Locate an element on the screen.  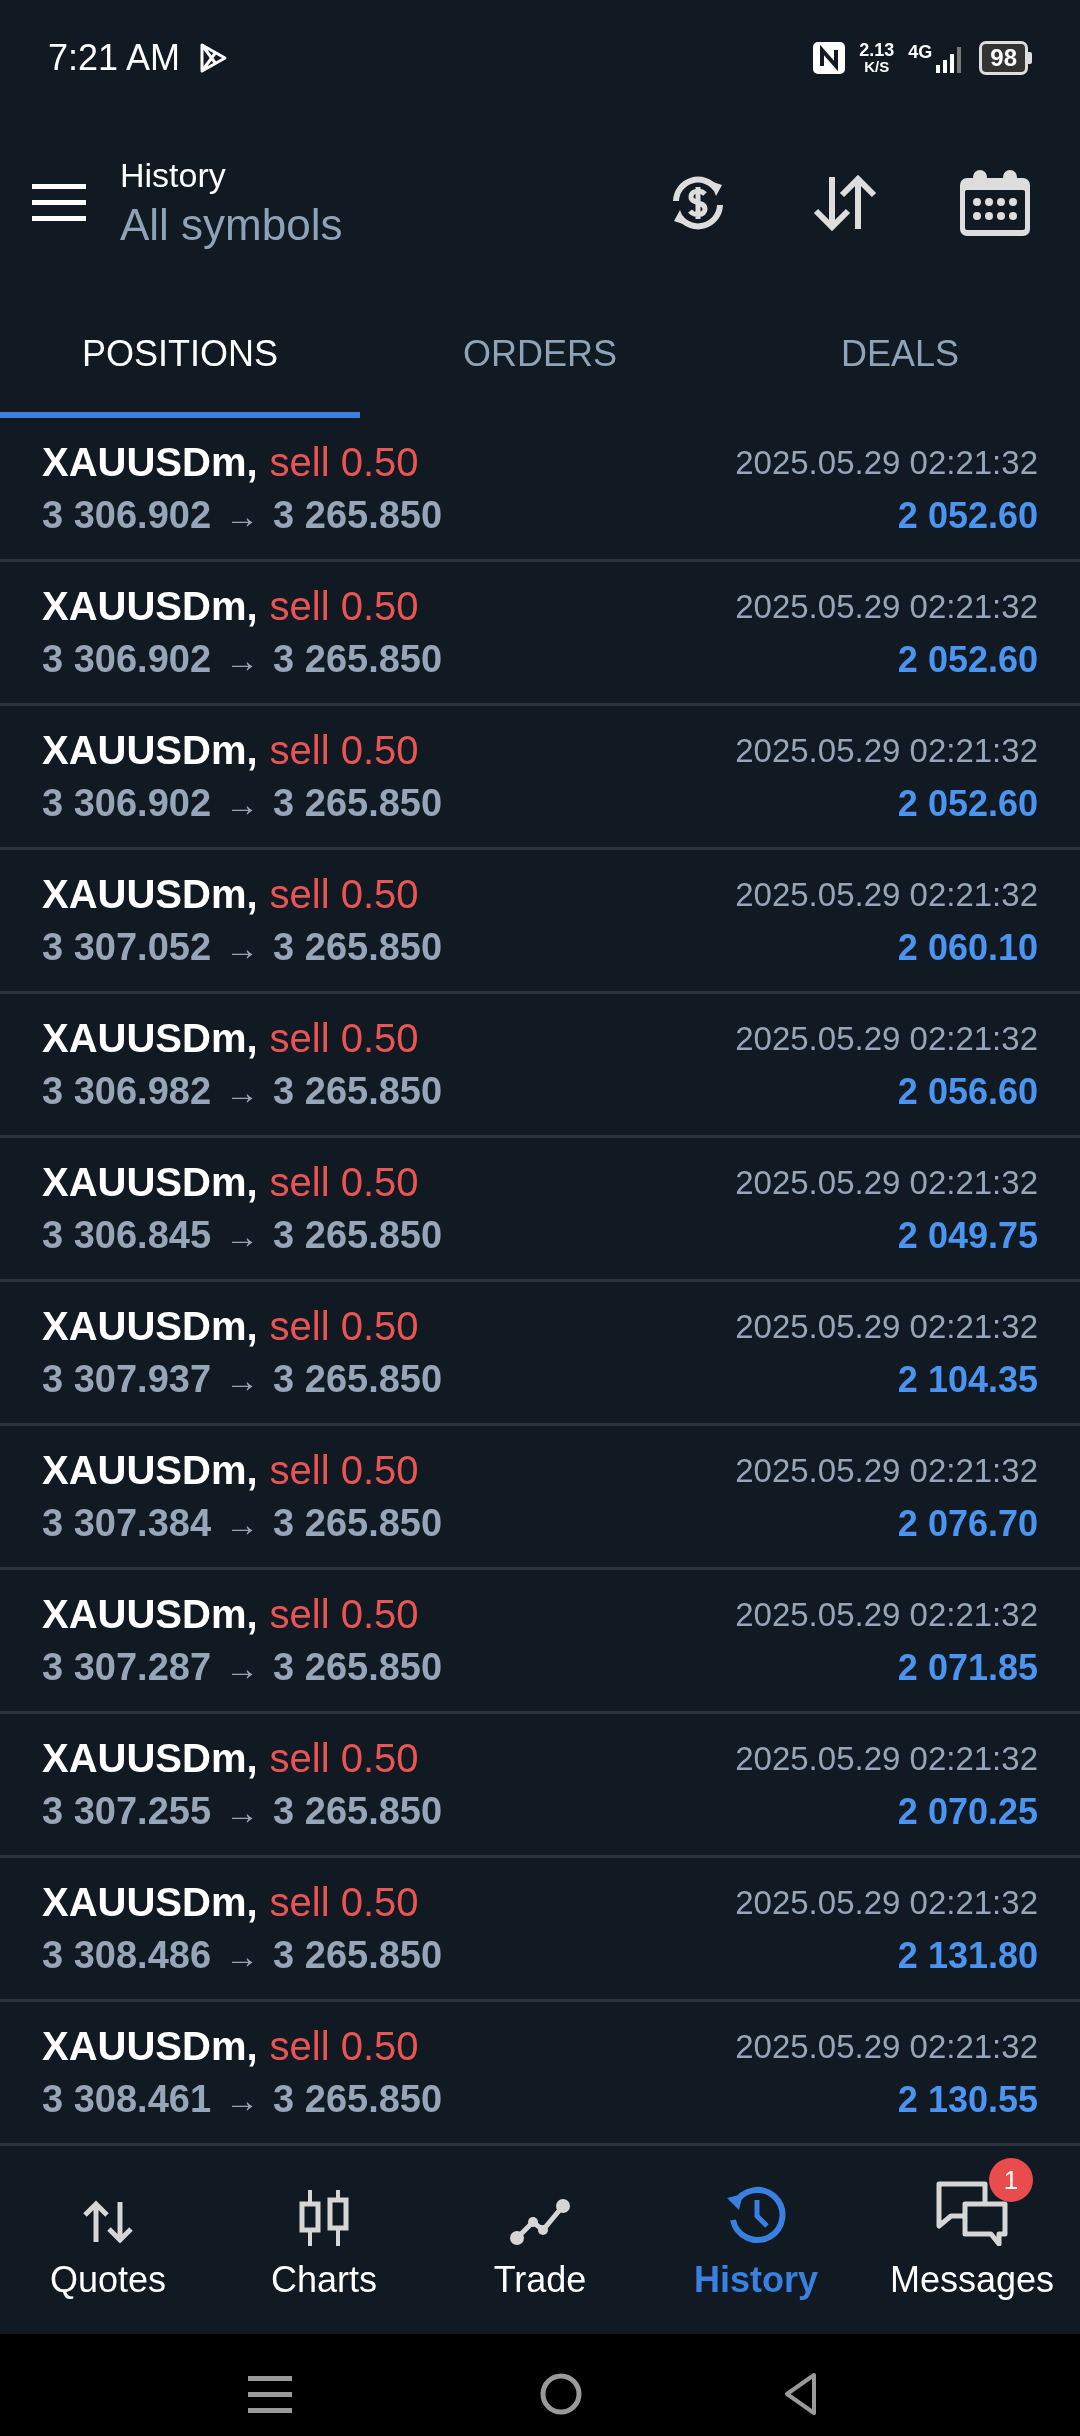
network-type: 4G is located at coordinates (920, 51).